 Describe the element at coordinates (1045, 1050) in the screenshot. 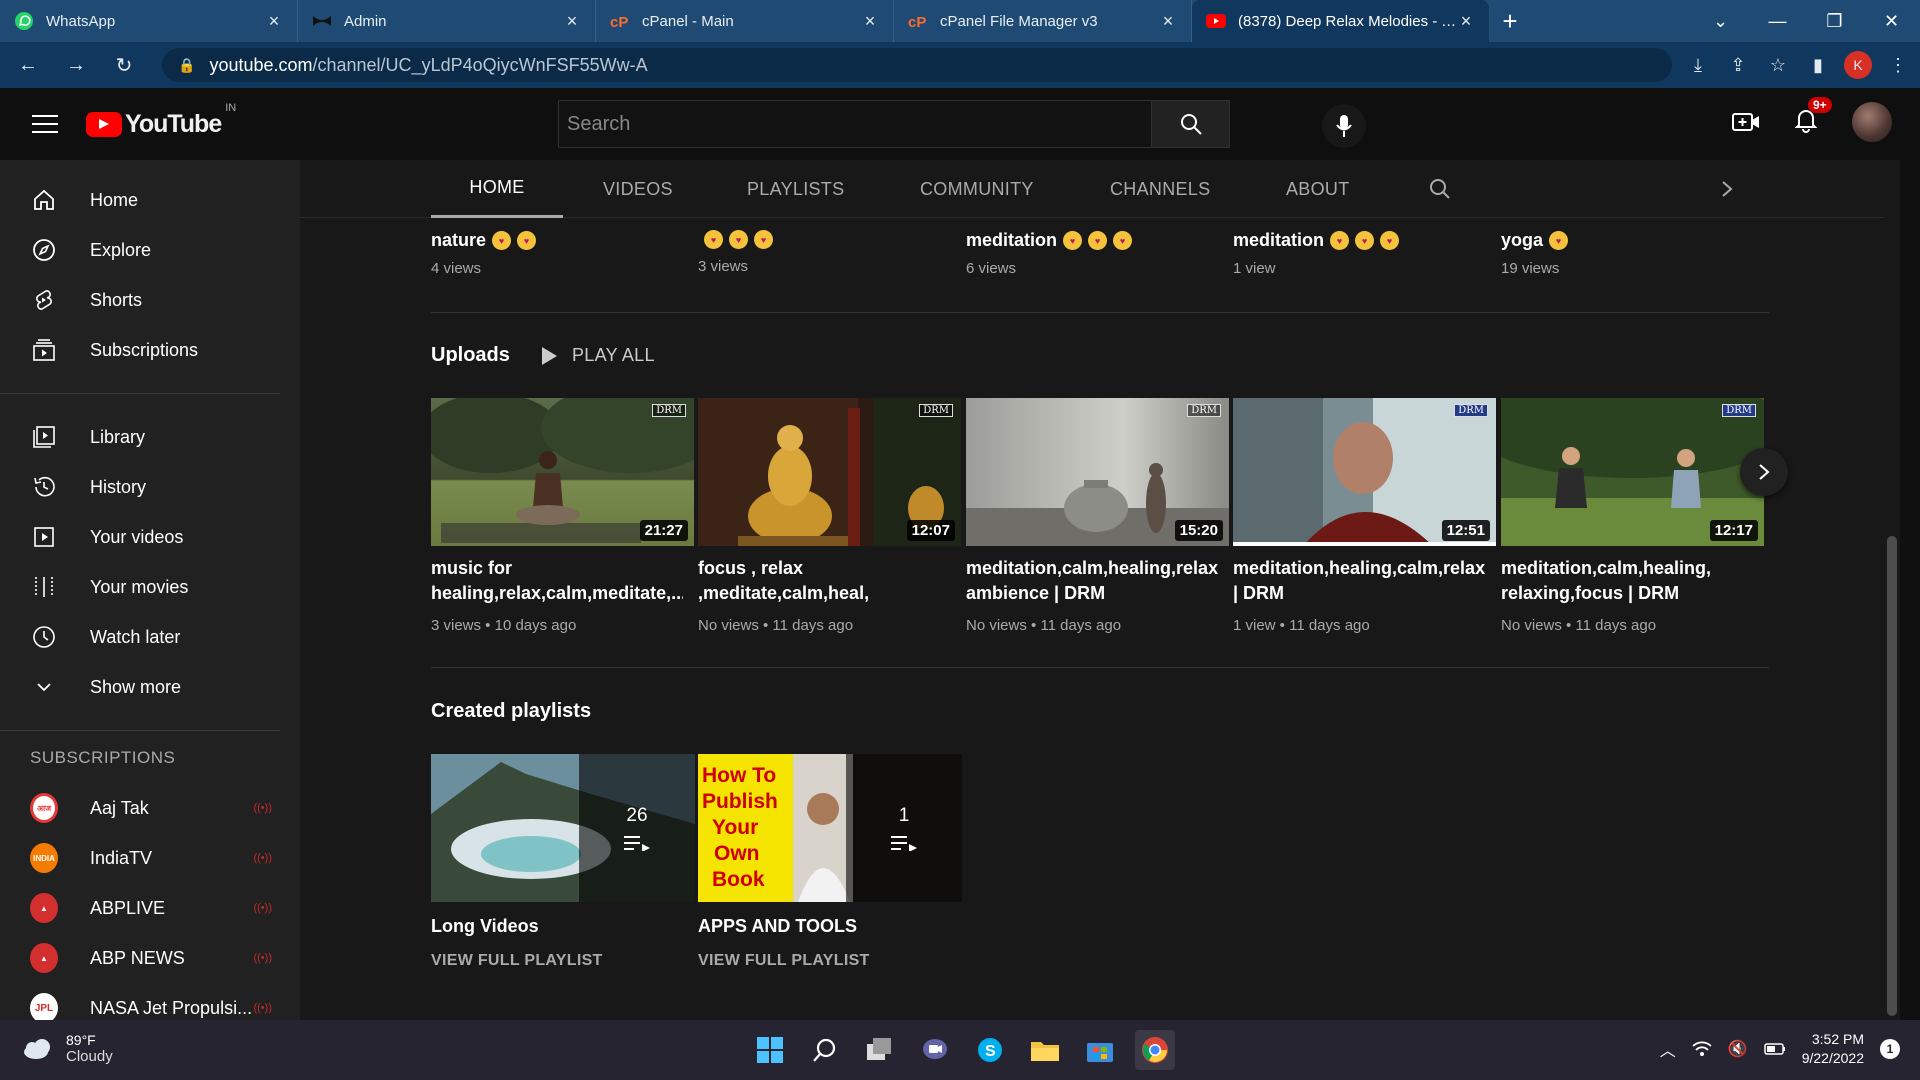

I see `file-explorer-icon` at that location.